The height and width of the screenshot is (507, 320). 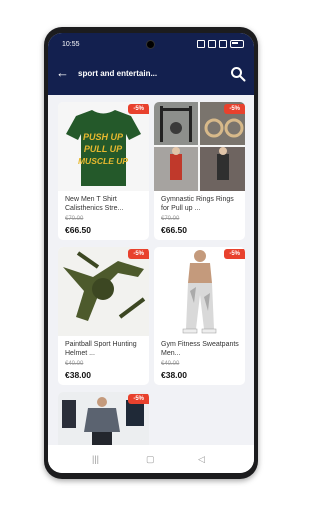 I want to click on wifi-icon, so click(x=212, y=44).